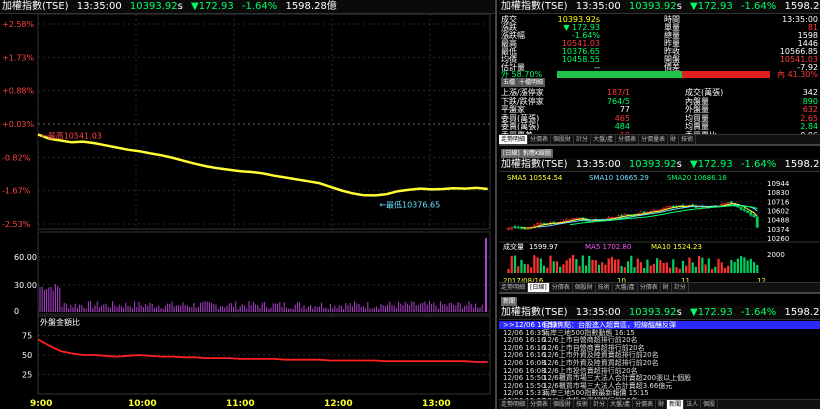  I want to click on outer-ratio-fill, so click(620, 74).